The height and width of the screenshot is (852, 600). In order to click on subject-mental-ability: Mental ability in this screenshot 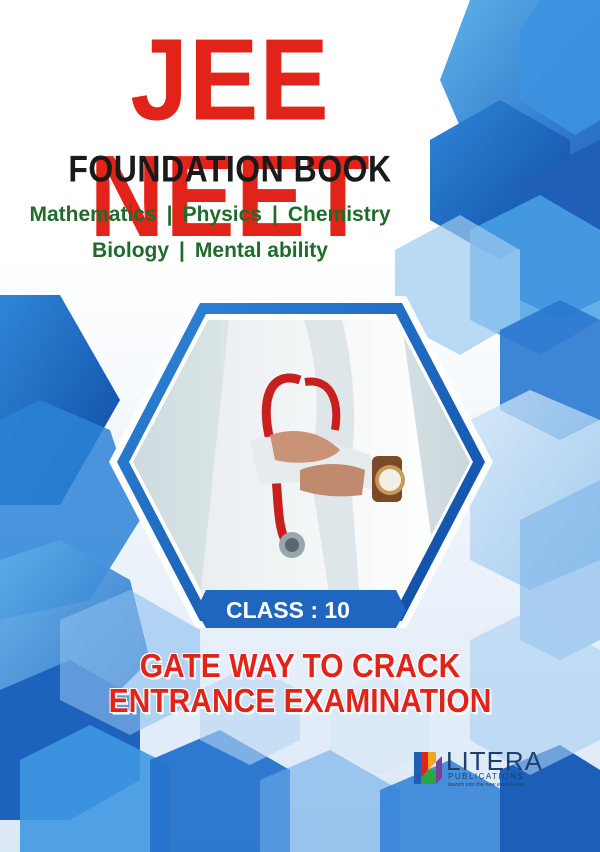, I will do `click(261, 250)`.